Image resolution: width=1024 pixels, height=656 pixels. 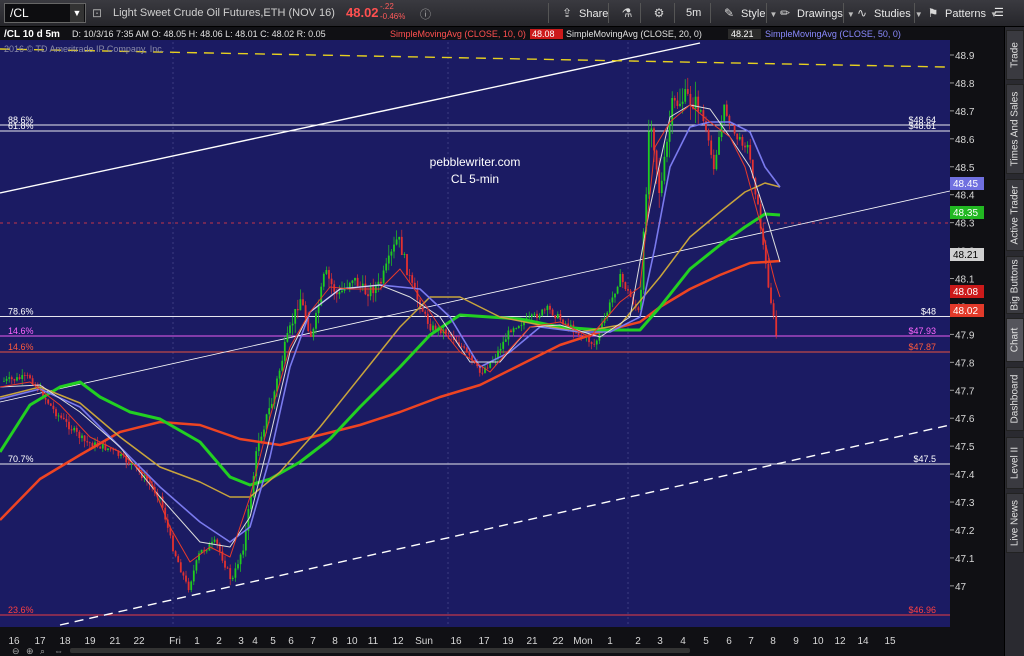 I want to click on fib-level-right-label: $47.5, so click(x=924, y=459).